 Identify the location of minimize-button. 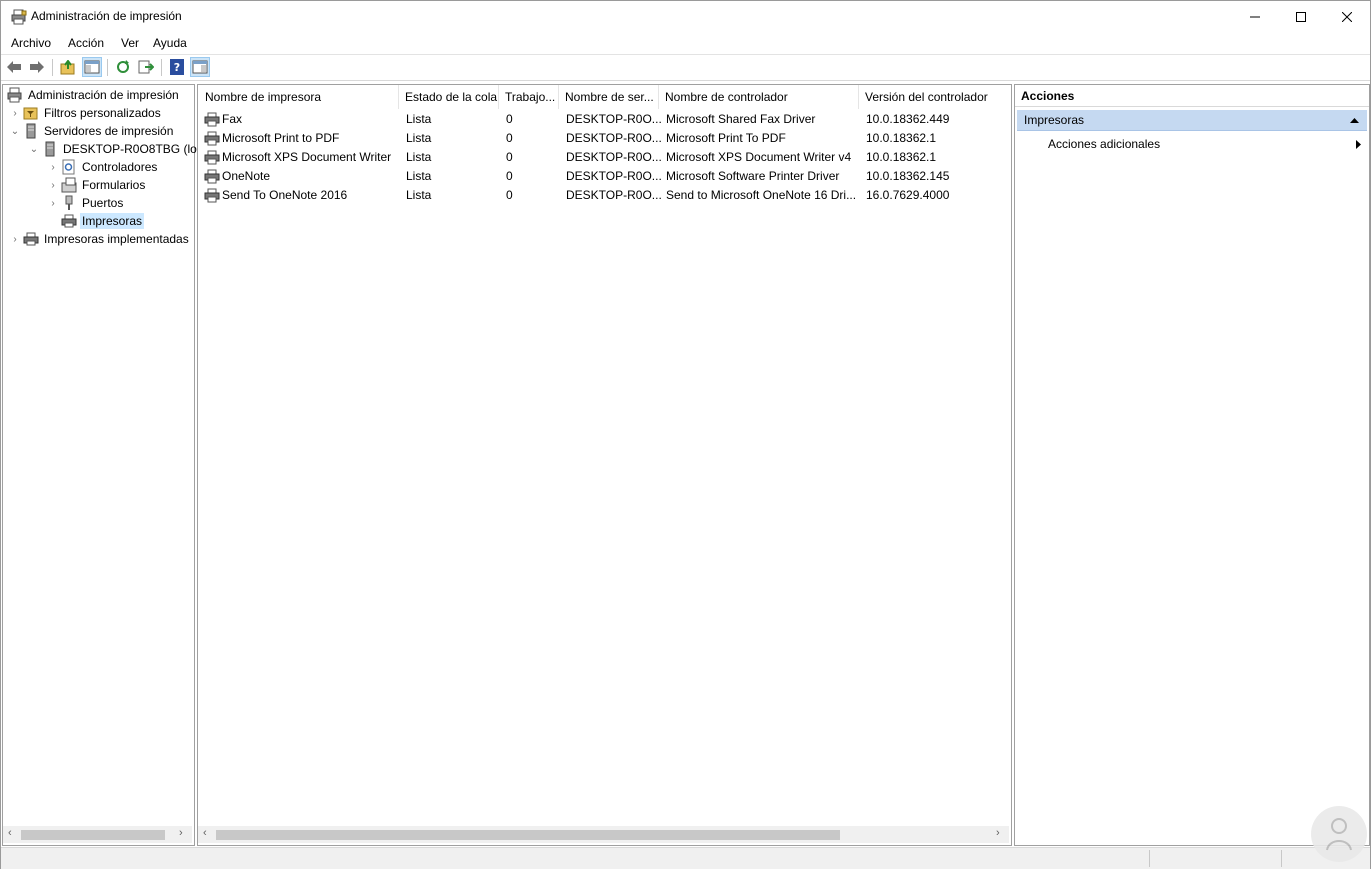
(1255, 16).